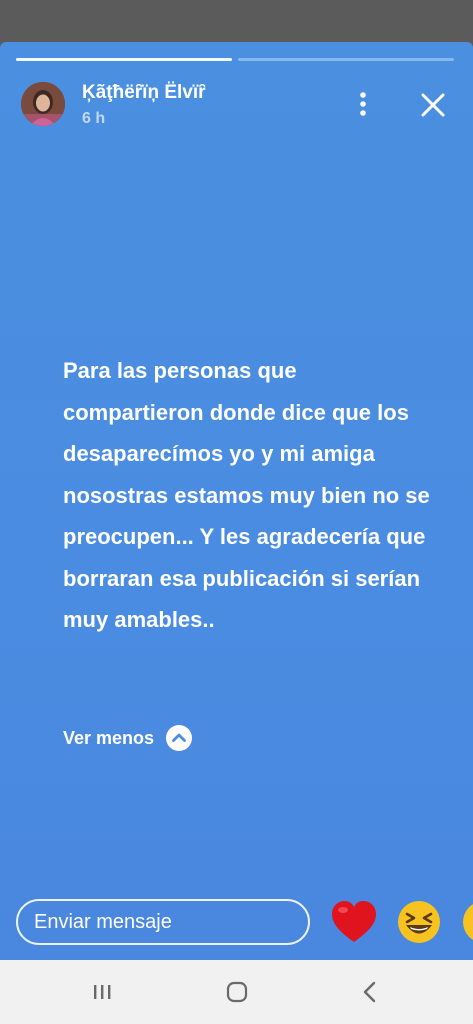 Image resolution: width=473 pixels, height=1024 pixels. I want to click on back-icon, so click(370, 992).